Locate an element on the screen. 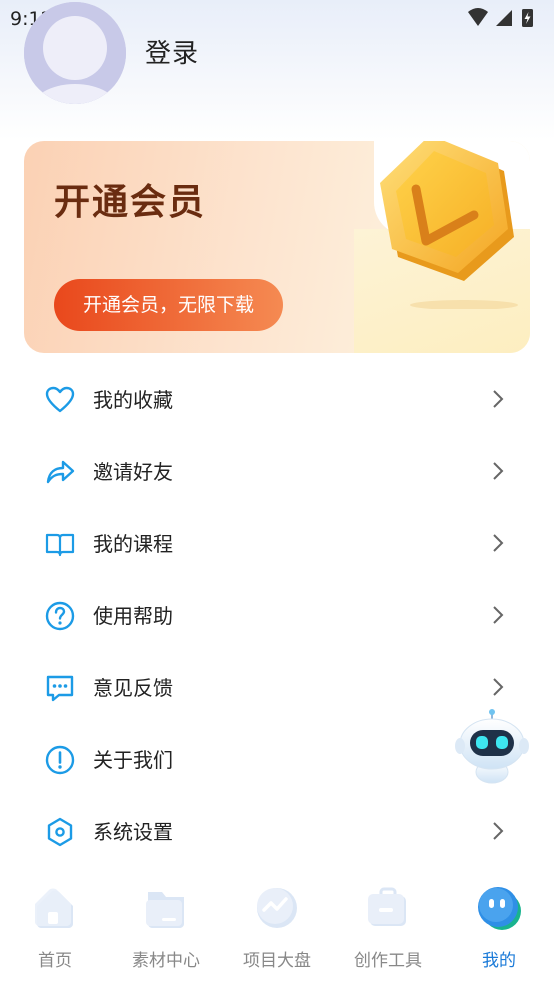 This screenshot has width=554, height=984. menu-item-invite: 邀请好友 is located at coordinates (277, 470).